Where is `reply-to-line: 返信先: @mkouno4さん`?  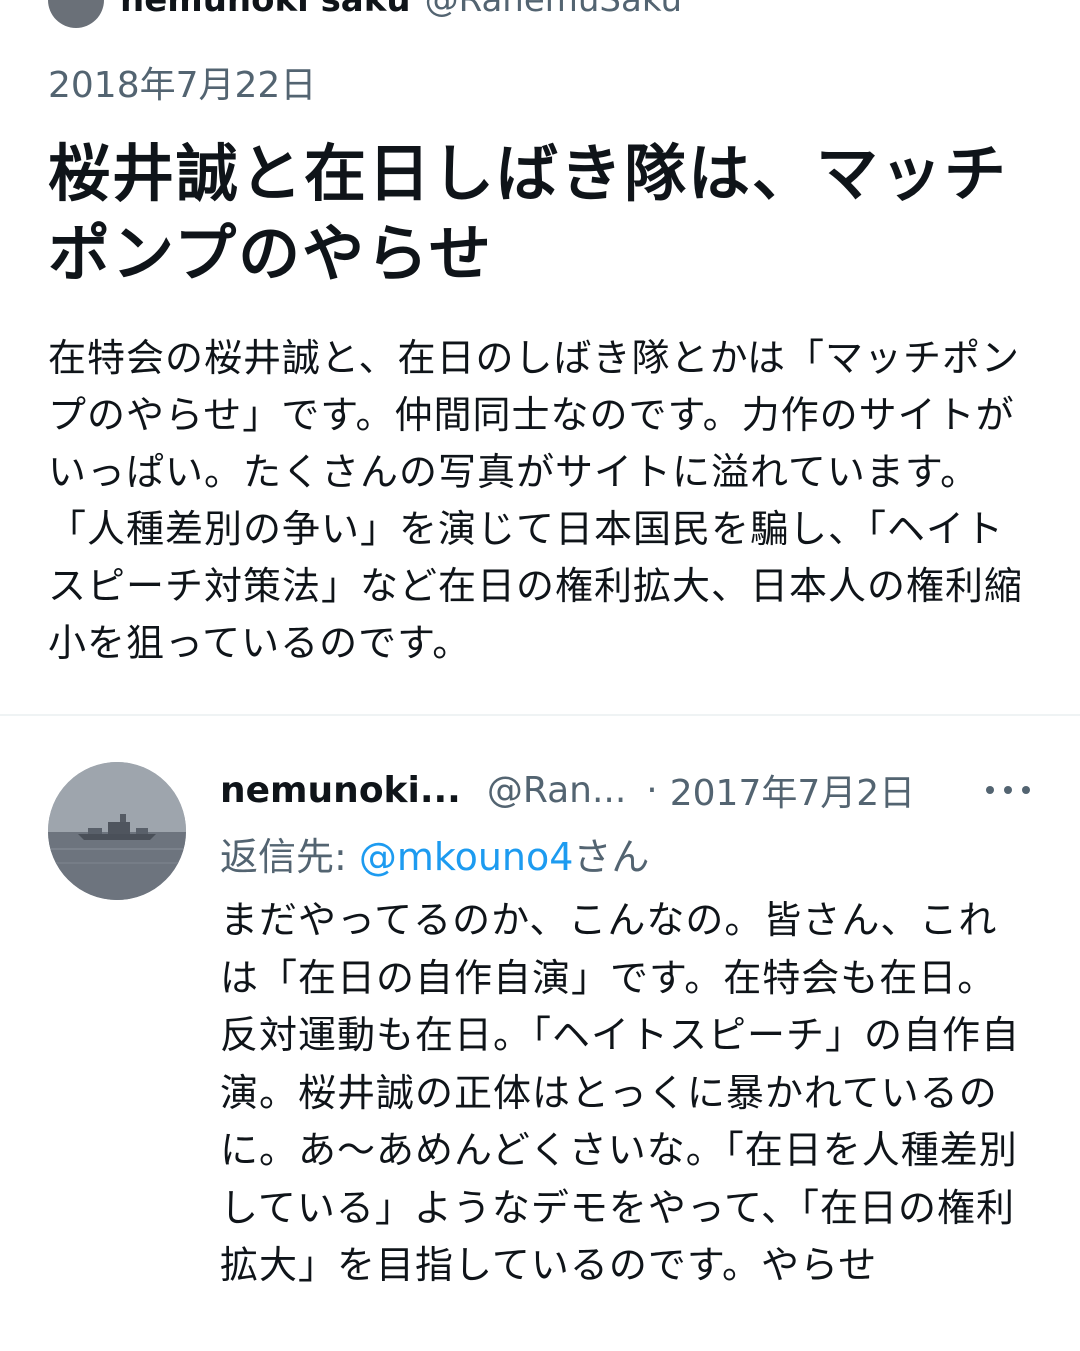
reply-to-line: 返信先: @mkouno4さん is located at coordinates (625, 857).